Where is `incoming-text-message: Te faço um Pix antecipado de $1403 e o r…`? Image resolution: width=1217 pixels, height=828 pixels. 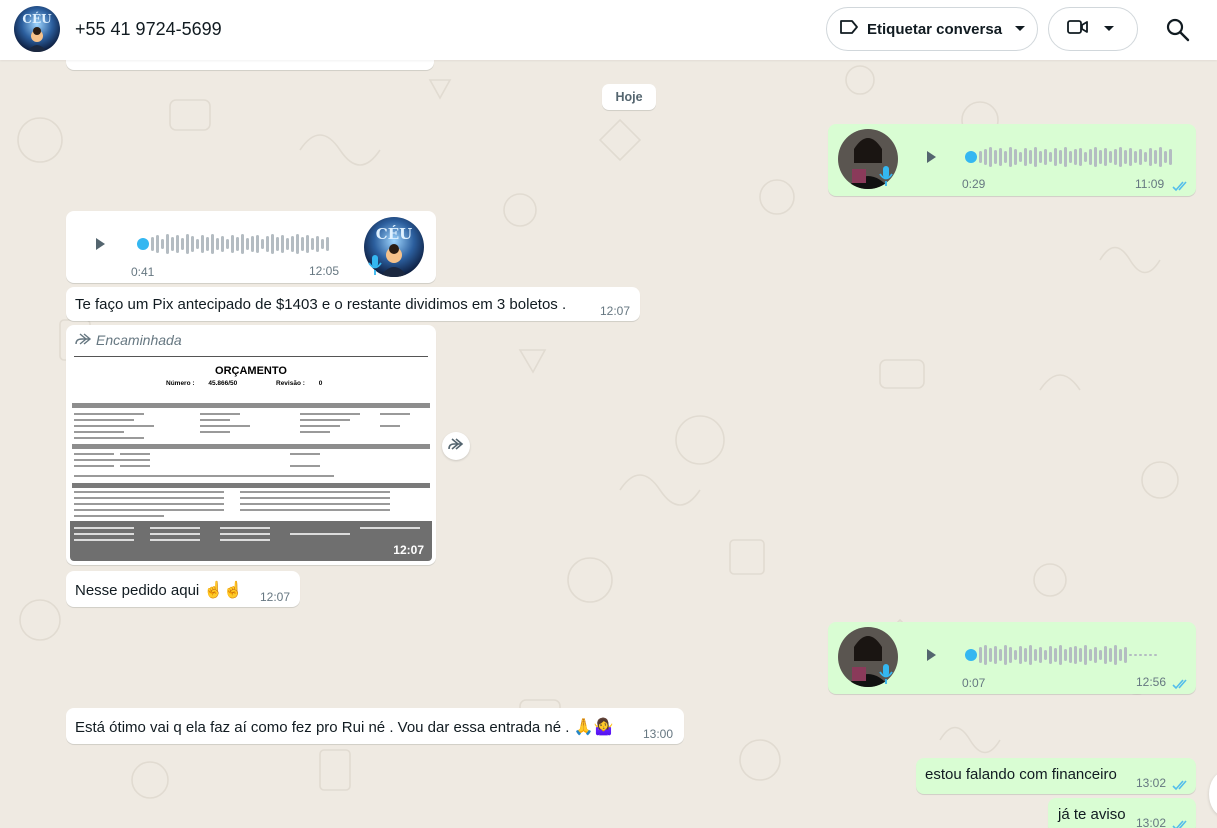 incoming-text-message: Te faço um Pix antecipado de $1403 e o r… is located at coordinates (353, 304).